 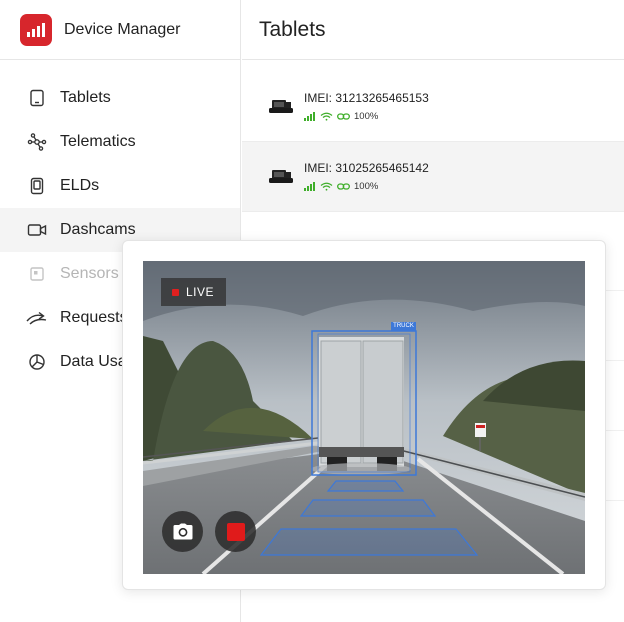 What do you see at coordinates (80, 185) in the screenshot?
I see `sidebar-item-label: ELDs` at bounding box center [80, 185].